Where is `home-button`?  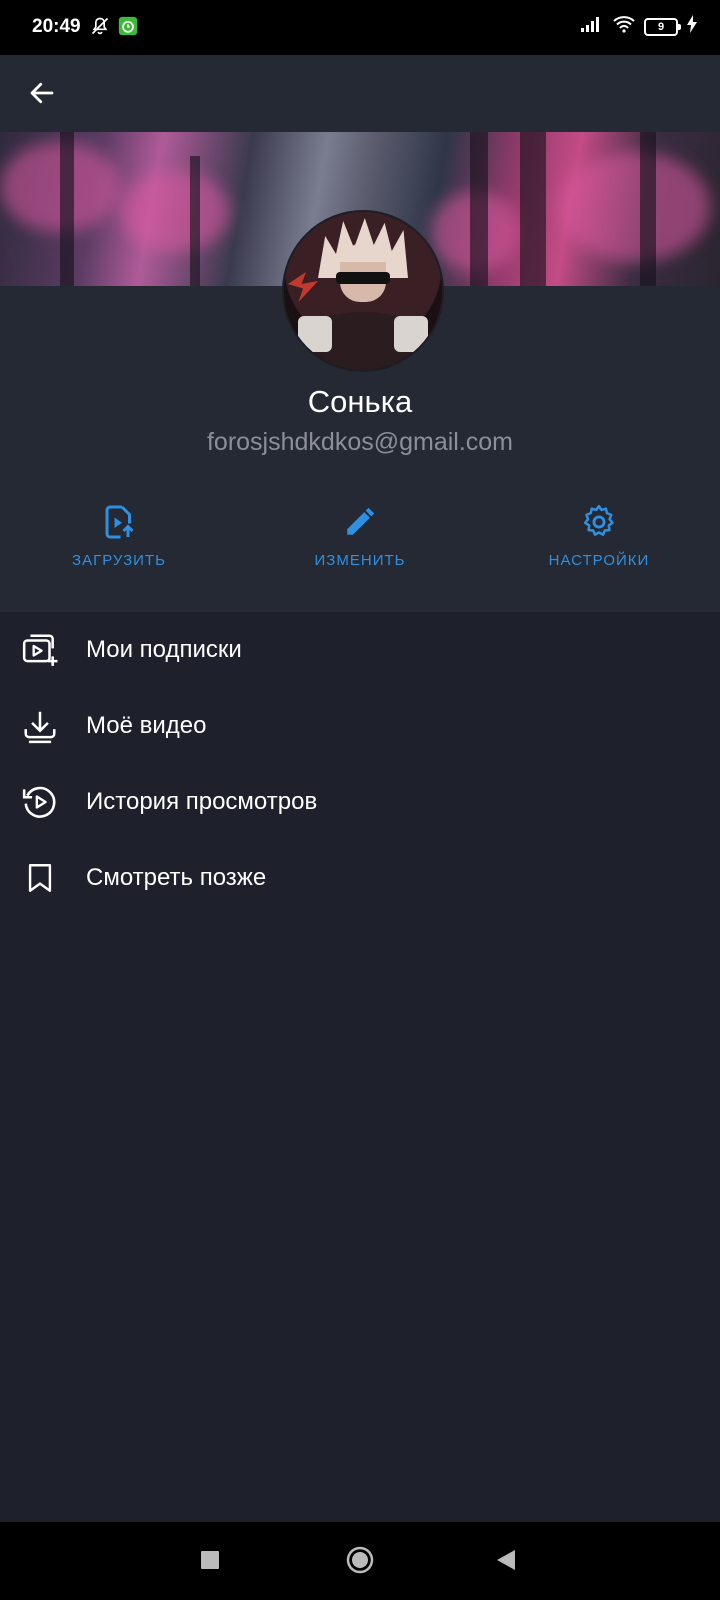 home-button is located at coordinates (360, 1562).